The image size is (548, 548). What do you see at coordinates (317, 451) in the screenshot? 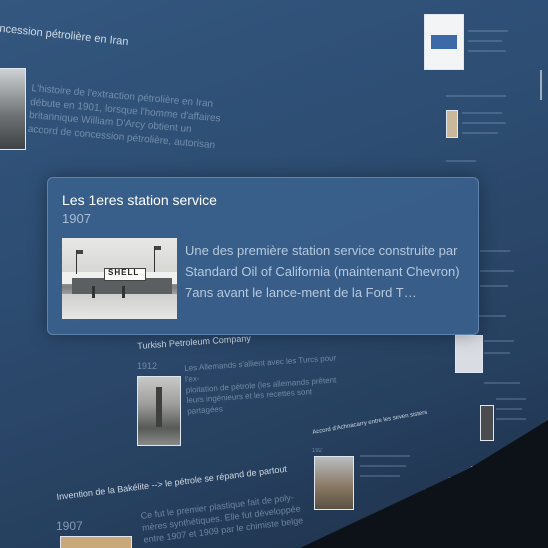
I see `event-year-achnacarry: 192` at bounding box center [317, 451].